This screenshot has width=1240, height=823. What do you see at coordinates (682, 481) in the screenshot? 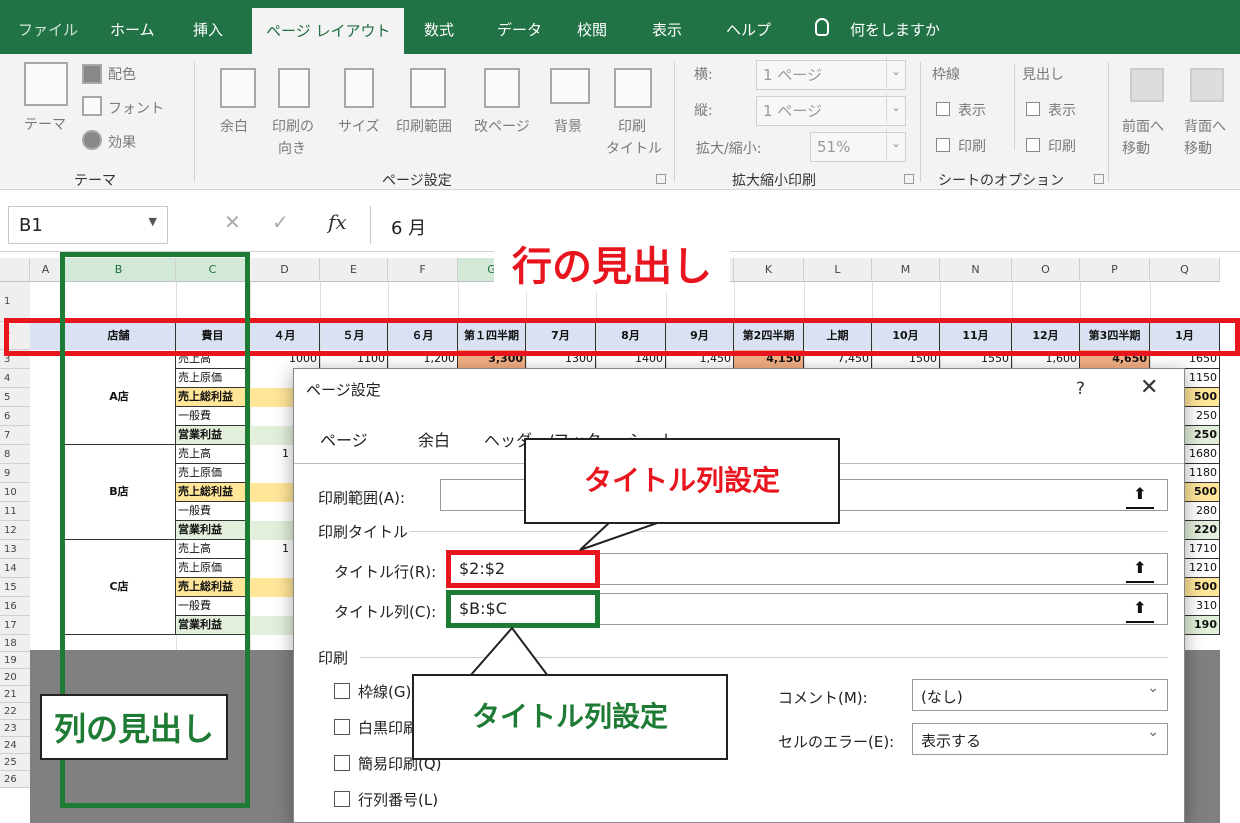
I see `callout-top: タイトル列設定` at bounding box center [682, 481].